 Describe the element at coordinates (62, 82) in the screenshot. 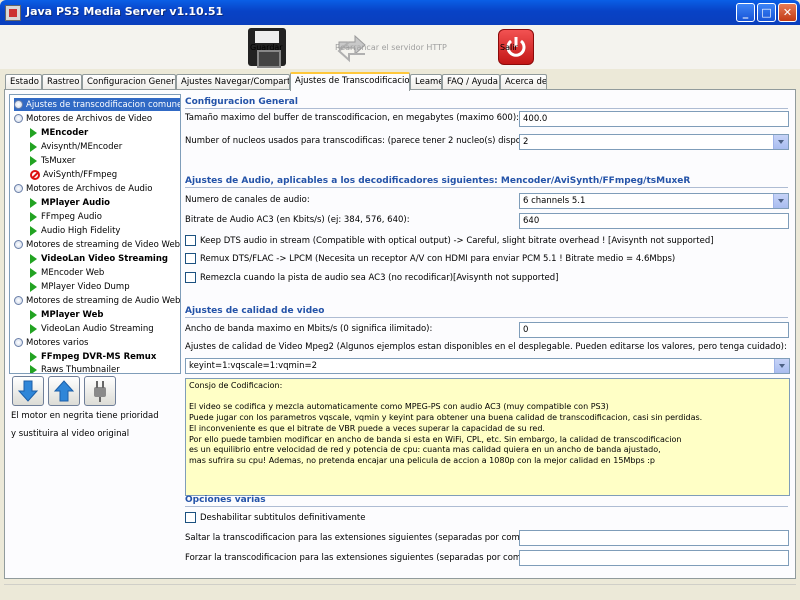

I see `tab-rastreo: Rastreo` at that location.